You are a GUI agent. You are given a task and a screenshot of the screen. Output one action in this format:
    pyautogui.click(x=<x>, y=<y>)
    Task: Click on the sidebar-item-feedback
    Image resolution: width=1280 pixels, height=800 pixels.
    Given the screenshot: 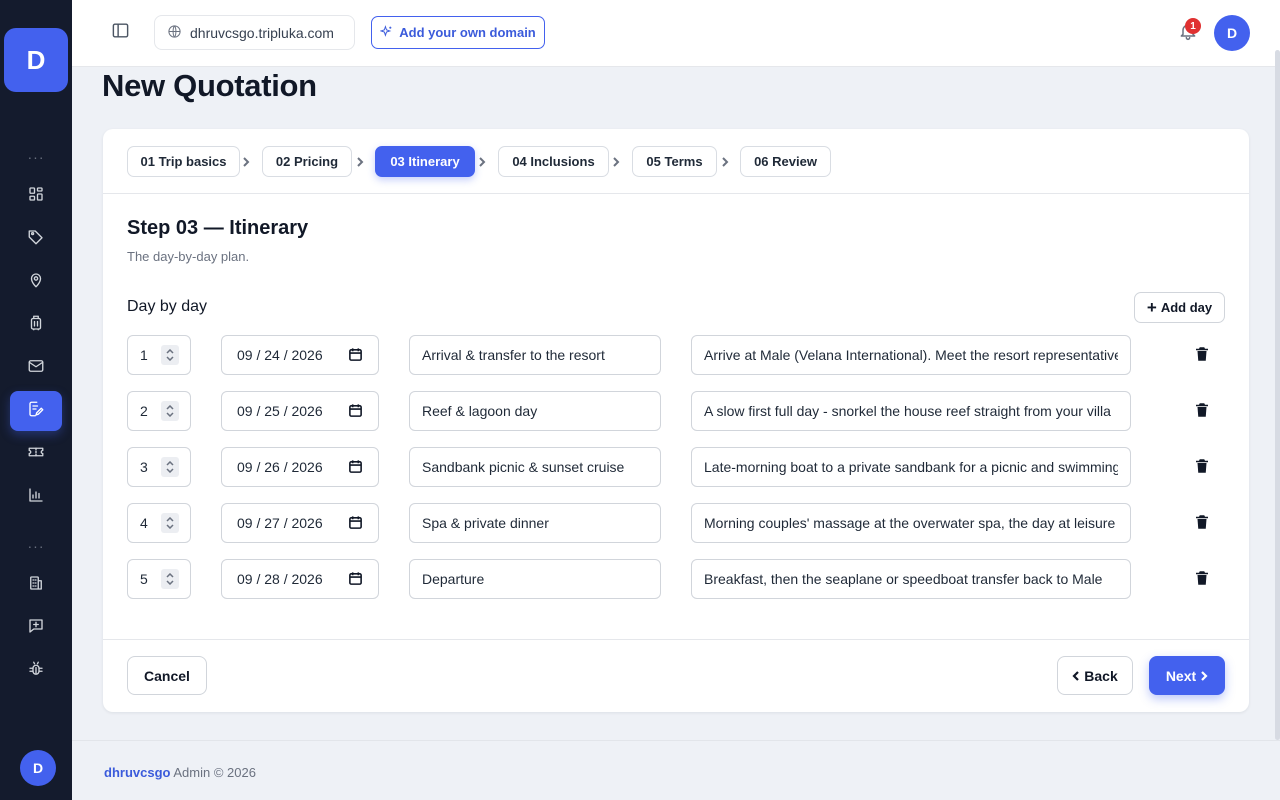 What is the action you would take?
    pyautogui.click(x=36, y=628)
    